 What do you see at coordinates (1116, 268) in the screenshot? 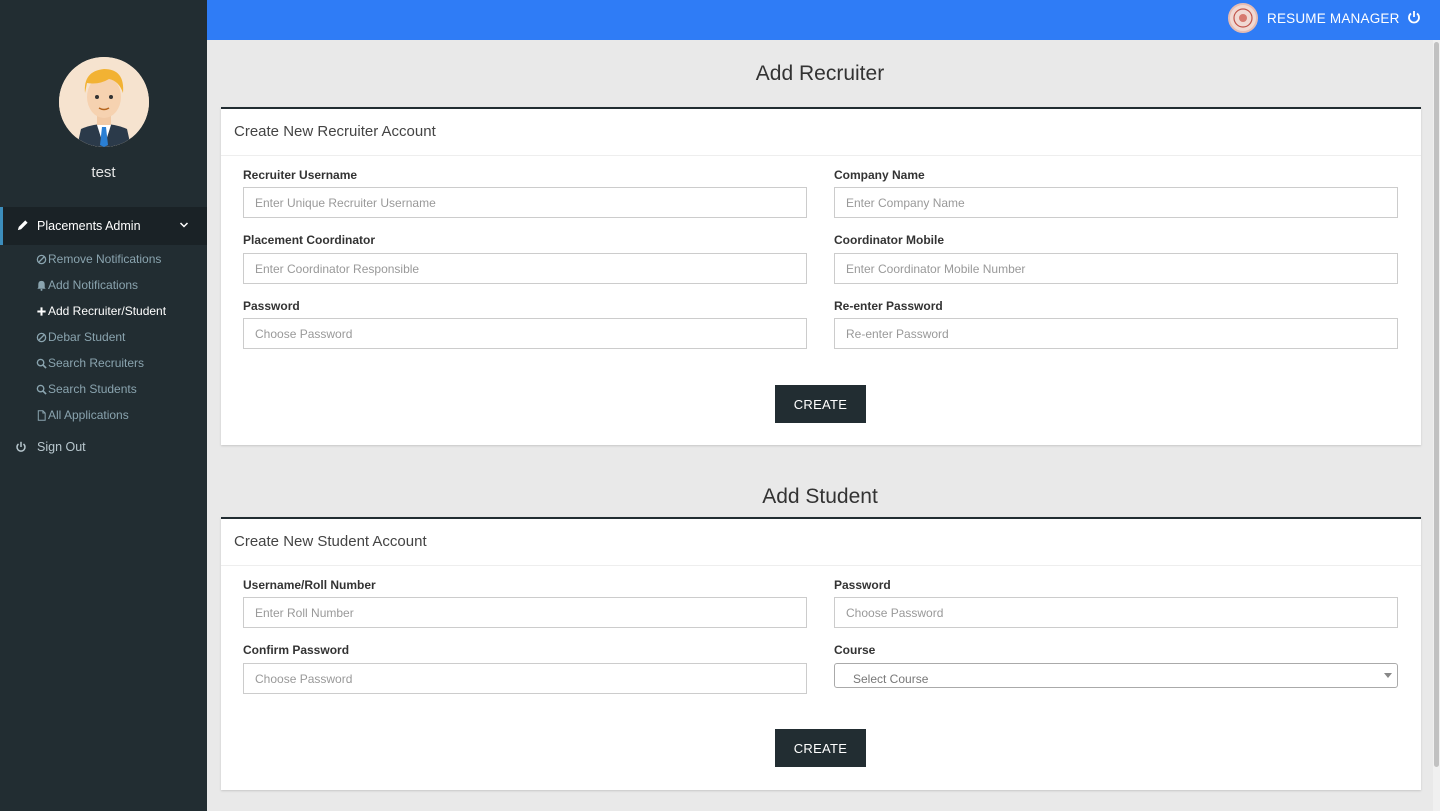
I see `coordinator-mobile-input` at bounding box center [1116, 268].